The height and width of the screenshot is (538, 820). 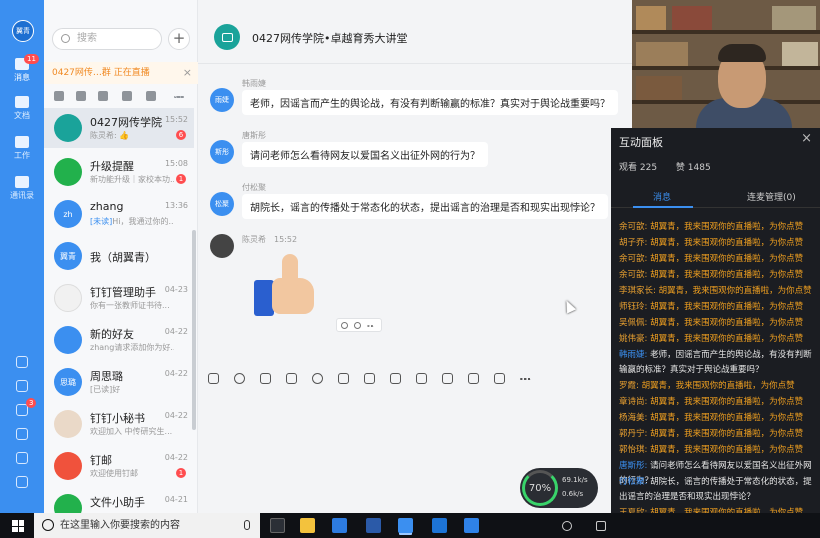 What do you see at coordinates (103, 96) in the screenshot?
I see `clock-icon` at bounding box center [103, 96].